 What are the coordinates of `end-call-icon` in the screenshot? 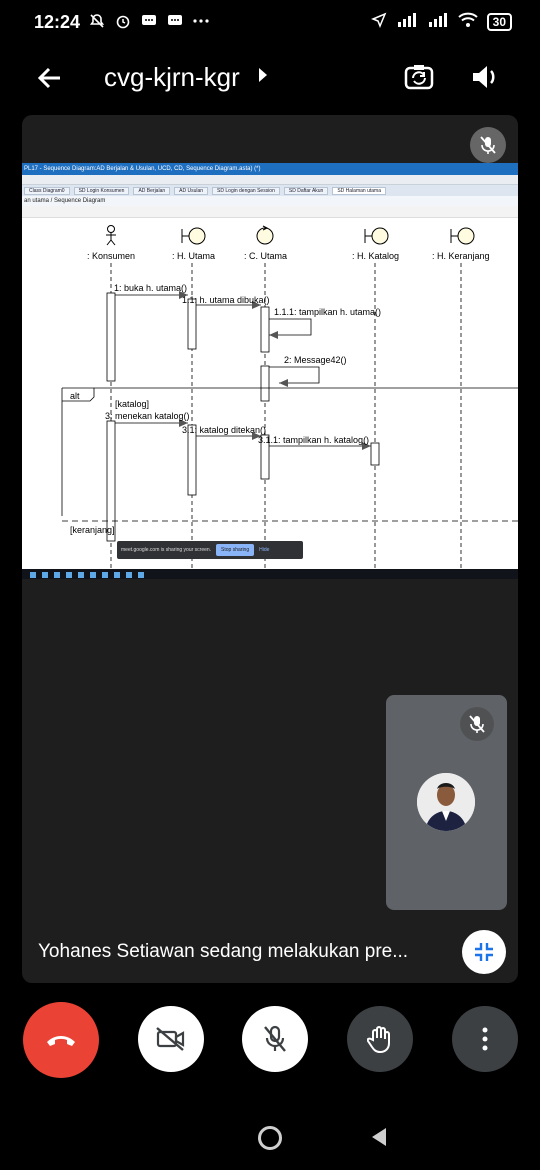 It's located at (61, 1041).